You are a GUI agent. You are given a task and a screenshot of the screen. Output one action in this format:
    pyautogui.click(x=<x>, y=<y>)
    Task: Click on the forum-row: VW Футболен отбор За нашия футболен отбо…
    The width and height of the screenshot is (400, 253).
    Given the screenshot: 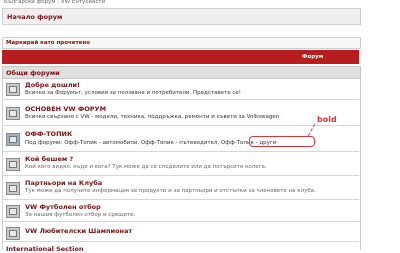 What is the action you would take?
    pyautogui.click(x=180, y=211)
    